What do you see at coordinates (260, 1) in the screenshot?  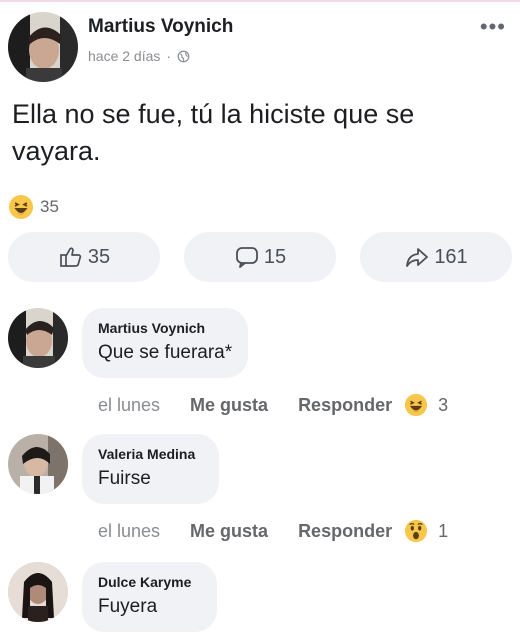 I see `top-divider` at bounding box center [260, 1].